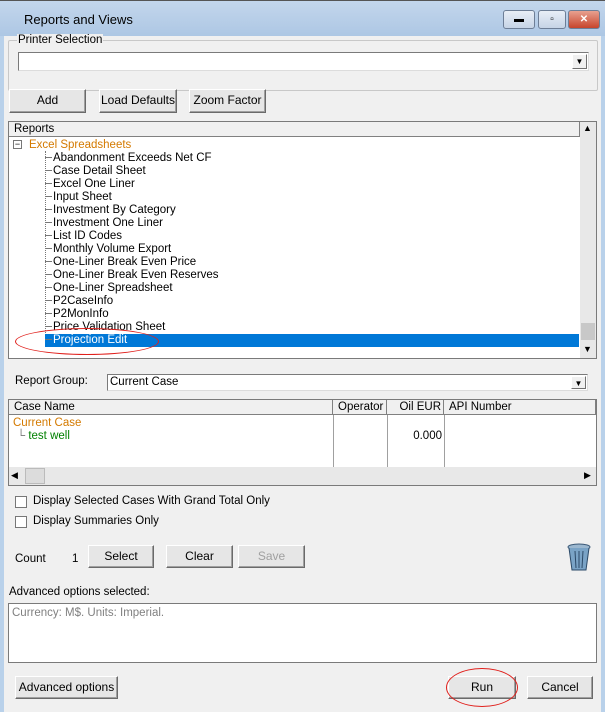  Describe the element at coordinates (302, 633) in the screenshot. I see `advanced-options-text: Currency: M$. Units: Imperial.` at that location.